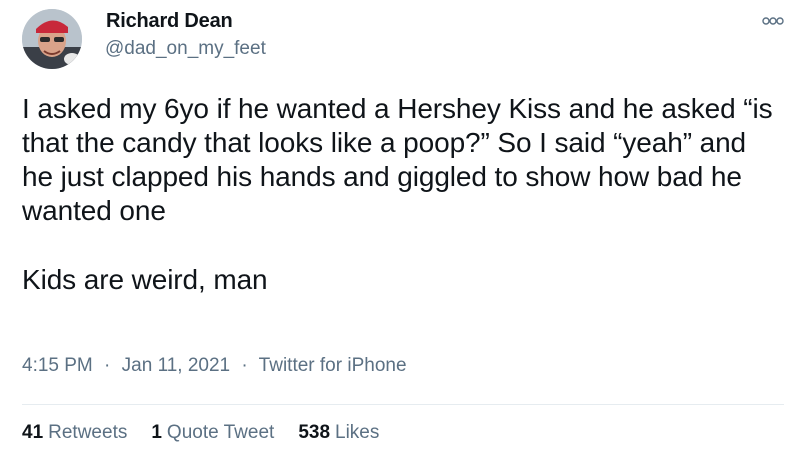 The width and height of the screenshot is (800, 454). What do you see at coordinates (169, 21) in the screenshot?
I see `author-name: Richard Dean` at bounding box center [169, 21].